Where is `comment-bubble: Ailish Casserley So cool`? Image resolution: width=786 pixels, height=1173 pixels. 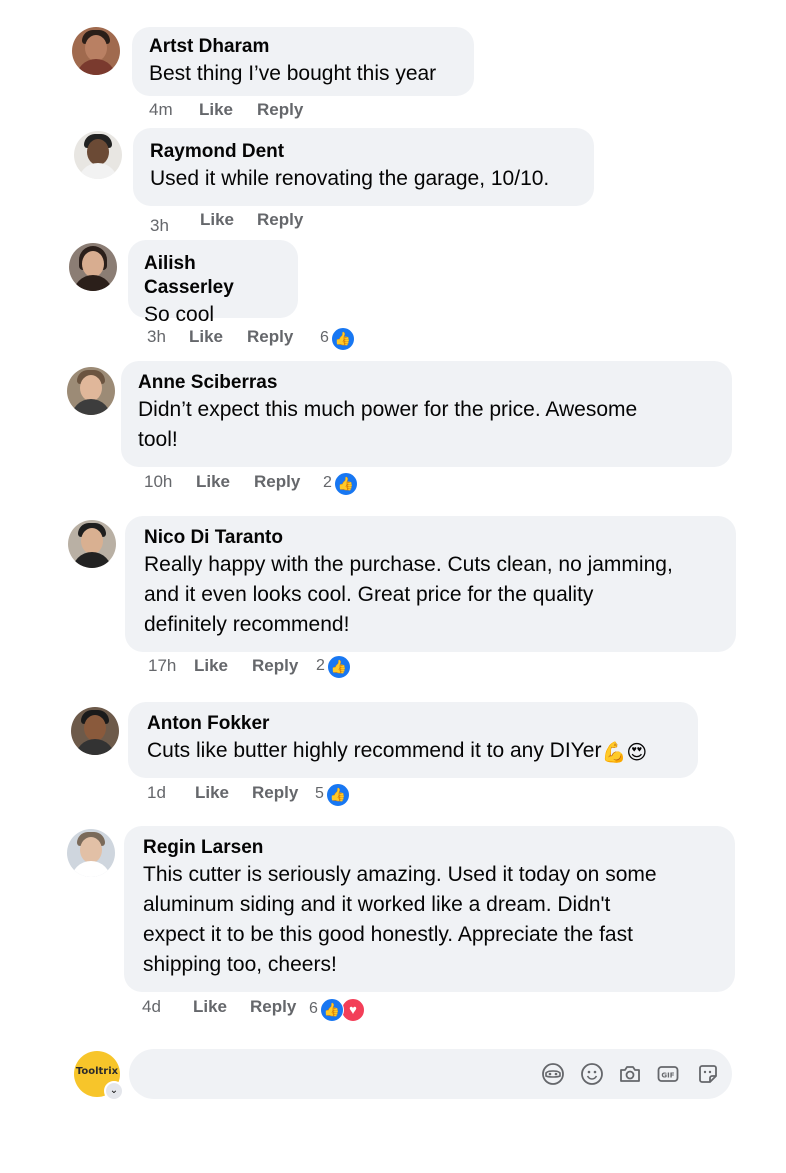
comment-bubble: Ailish Casserley So cool is located at coordinates (213, 283).